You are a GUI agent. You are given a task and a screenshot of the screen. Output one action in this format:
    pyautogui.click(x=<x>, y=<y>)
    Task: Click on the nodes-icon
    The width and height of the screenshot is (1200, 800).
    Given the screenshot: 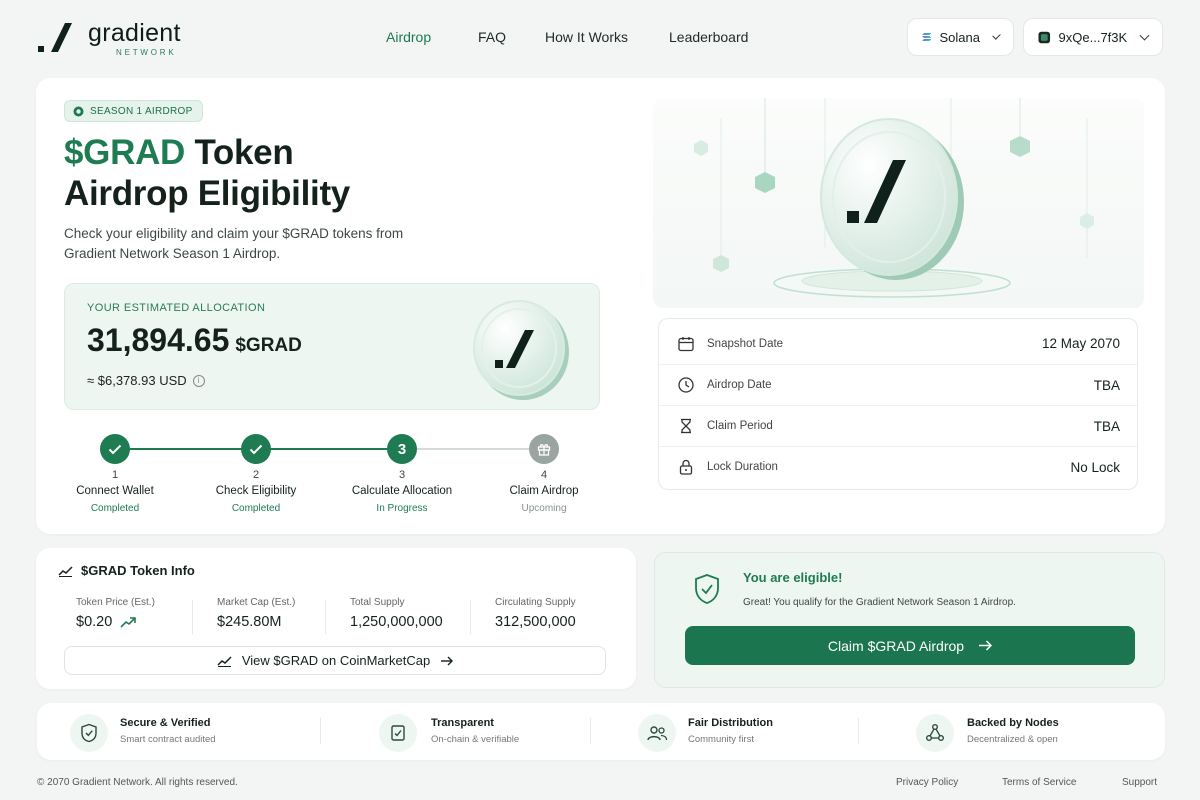 What is the action you would take?
    pyautogui.click(x=935, y=733)
    